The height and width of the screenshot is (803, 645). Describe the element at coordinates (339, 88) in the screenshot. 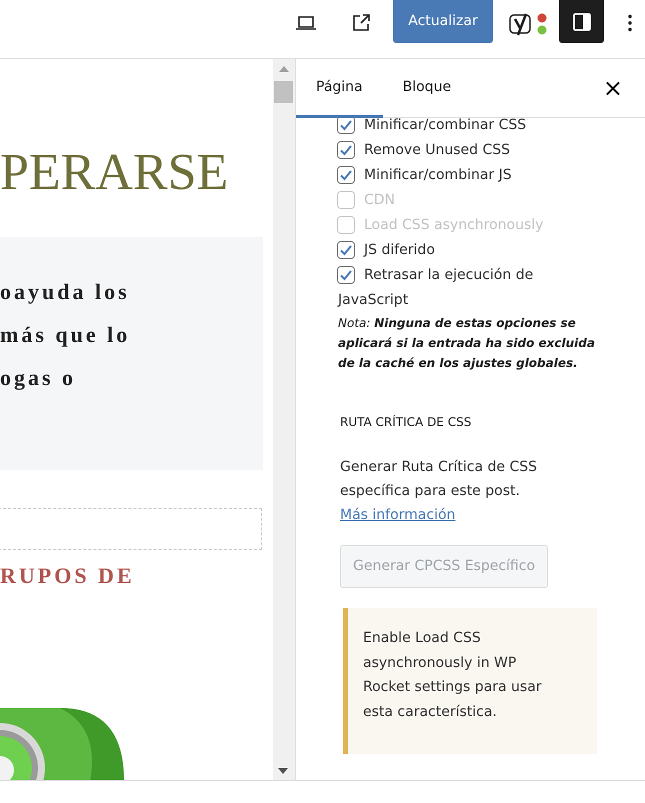

I see `sidebar-tab: Página` at that location.